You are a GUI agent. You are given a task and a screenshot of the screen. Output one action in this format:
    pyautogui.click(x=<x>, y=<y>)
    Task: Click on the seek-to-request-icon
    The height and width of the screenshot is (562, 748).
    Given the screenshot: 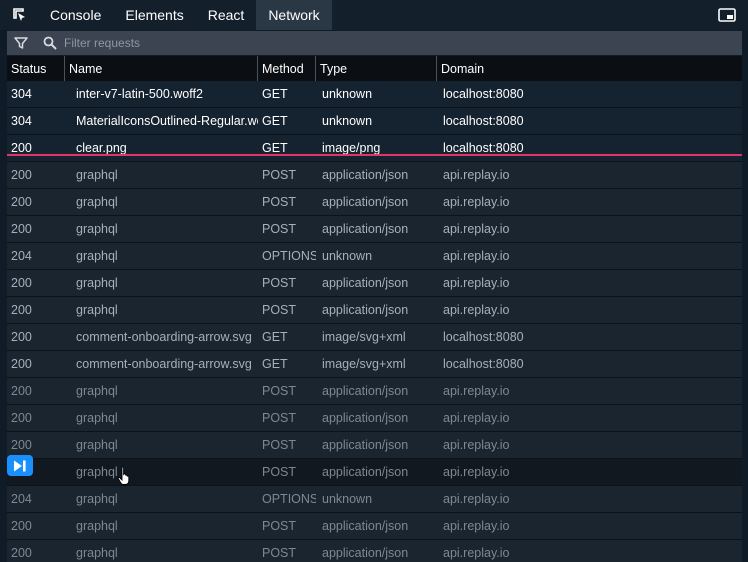 What is the action you would take?
    pyautogui.click(x=20, y=465)
    